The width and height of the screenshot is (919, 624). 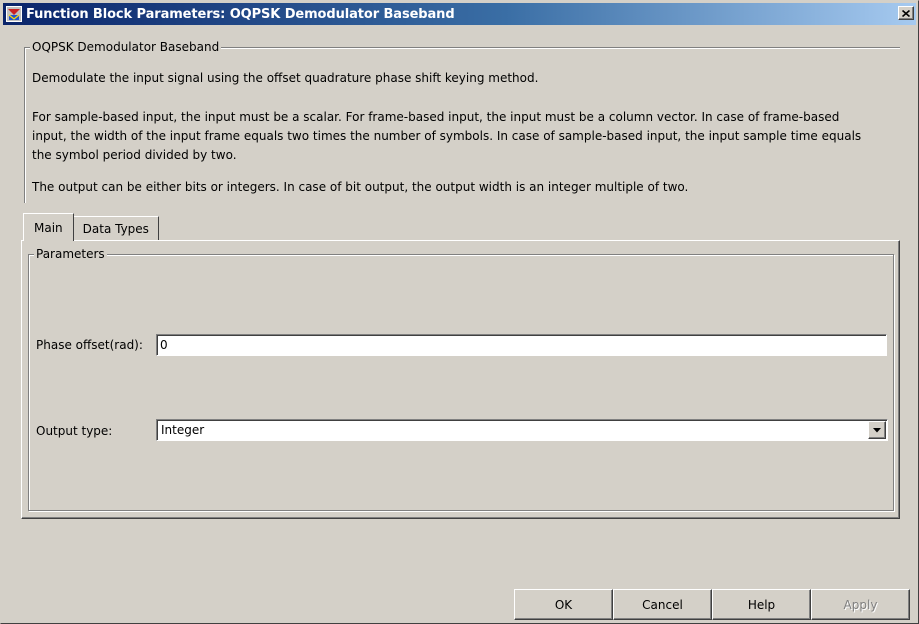 I want to click on tab-strip: Main Data Types, so click(x=91, y=227).